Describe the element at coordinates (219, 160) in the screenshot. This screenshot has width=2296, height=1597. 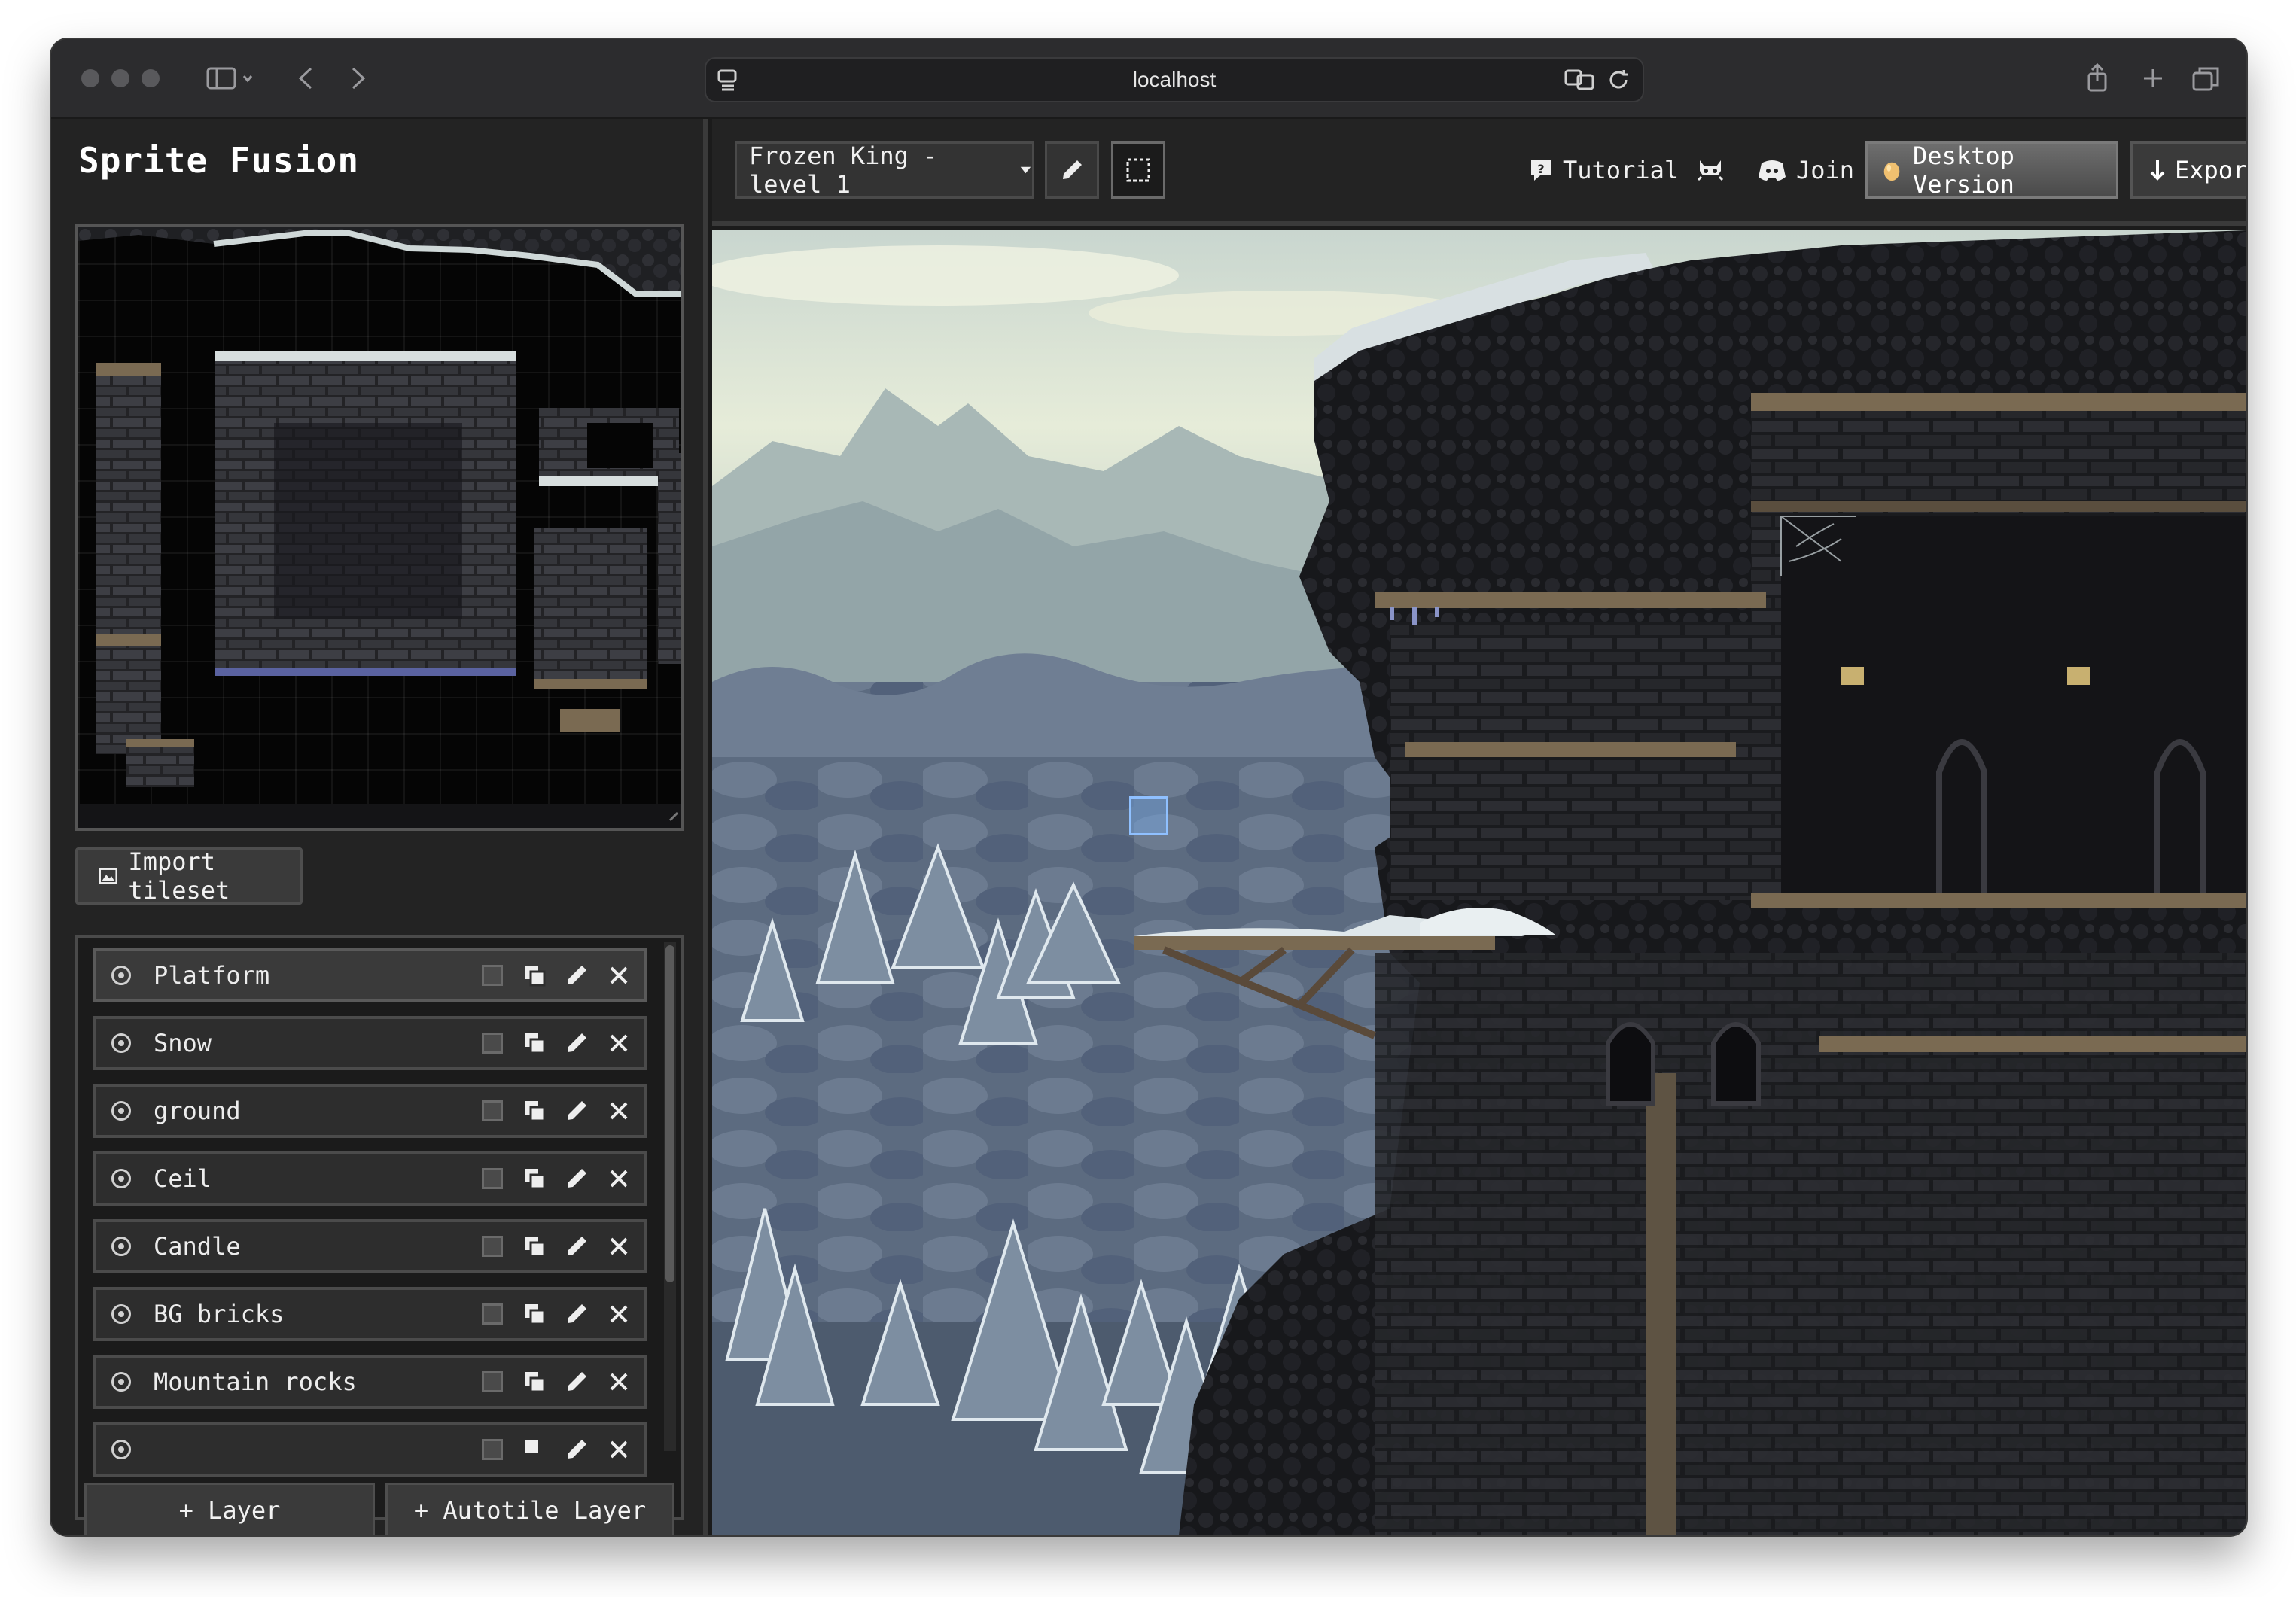
I see `app-title: Sprite Fusion` at that location.